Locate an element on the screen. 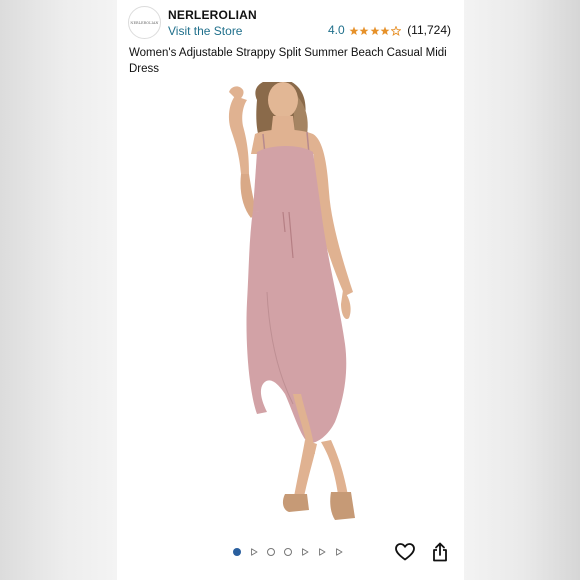 Image resolution: width=580 pixels, height=580 pixels. heart-icon is located at coordinates (405, 552).